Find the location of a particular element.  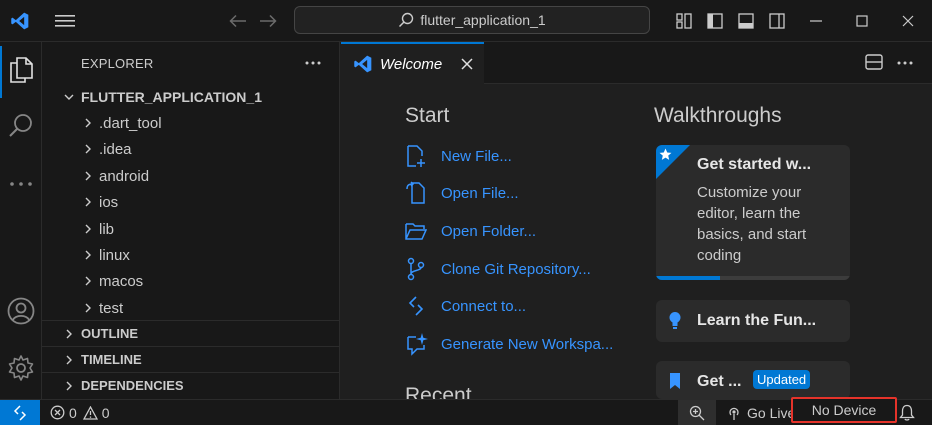

broadcast-icon is located at coordinates (734, 413).